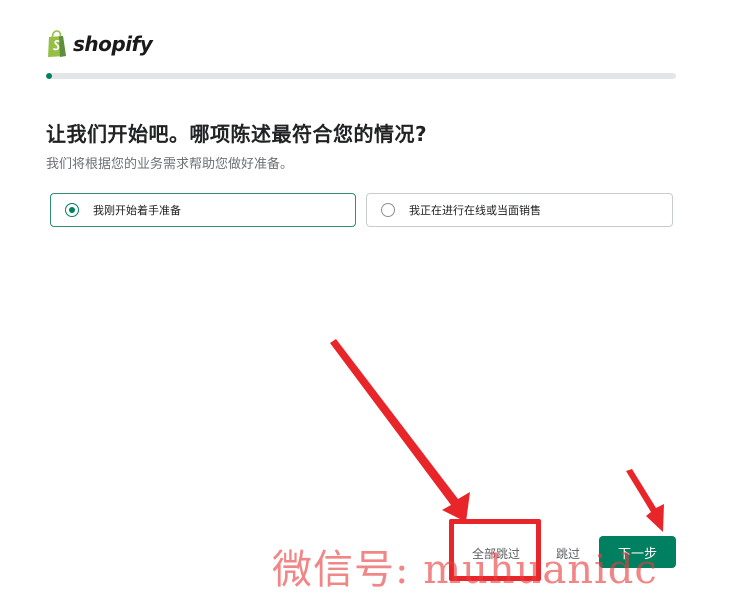 This screenshot has height=609, width=742. What do you see at coordinates (645, 500) in the screenshot?
I see `arrow-right-icon` at bounding box center [645, 500].